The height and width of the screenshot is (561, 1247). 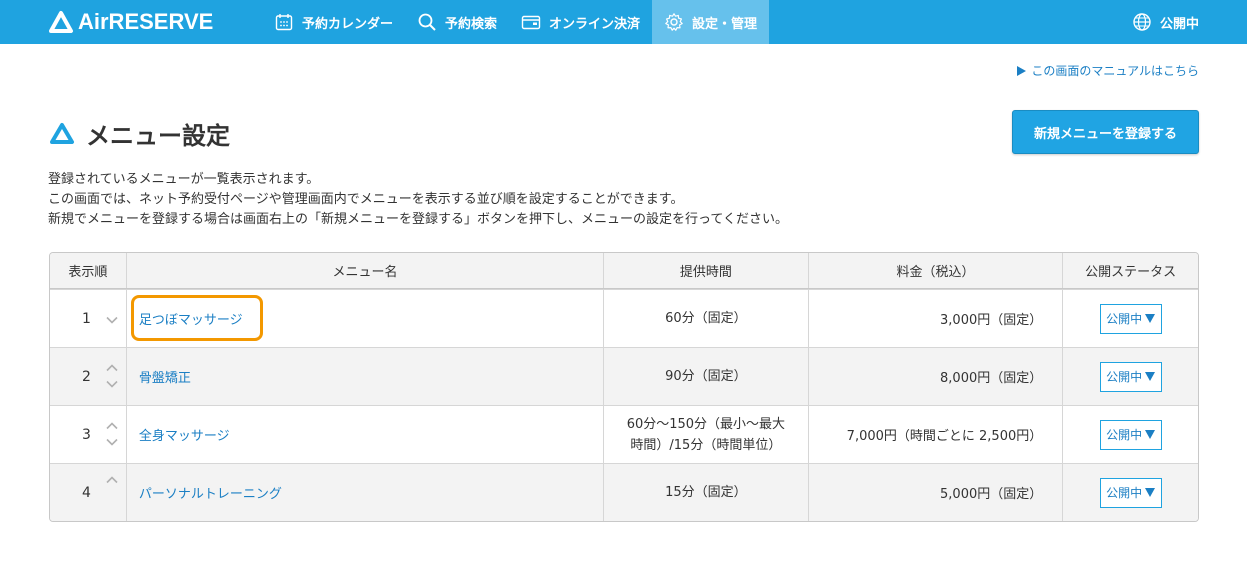 What do you see at coordinates (1142, 22) in the screenshot?
I see `globe-icon` at bounding box center [1142, 22].